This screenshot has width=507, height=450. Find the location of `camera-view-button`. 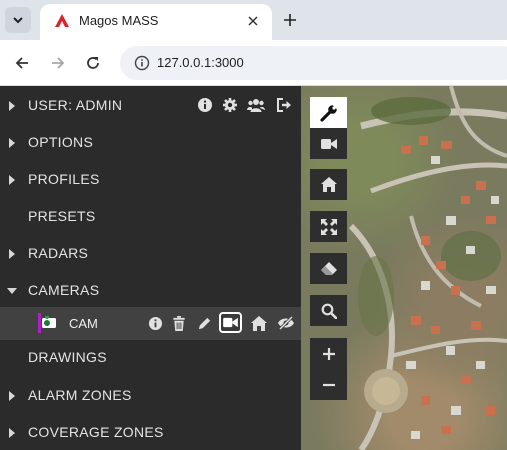

camera-view-button is located at coordinates (230, 322).